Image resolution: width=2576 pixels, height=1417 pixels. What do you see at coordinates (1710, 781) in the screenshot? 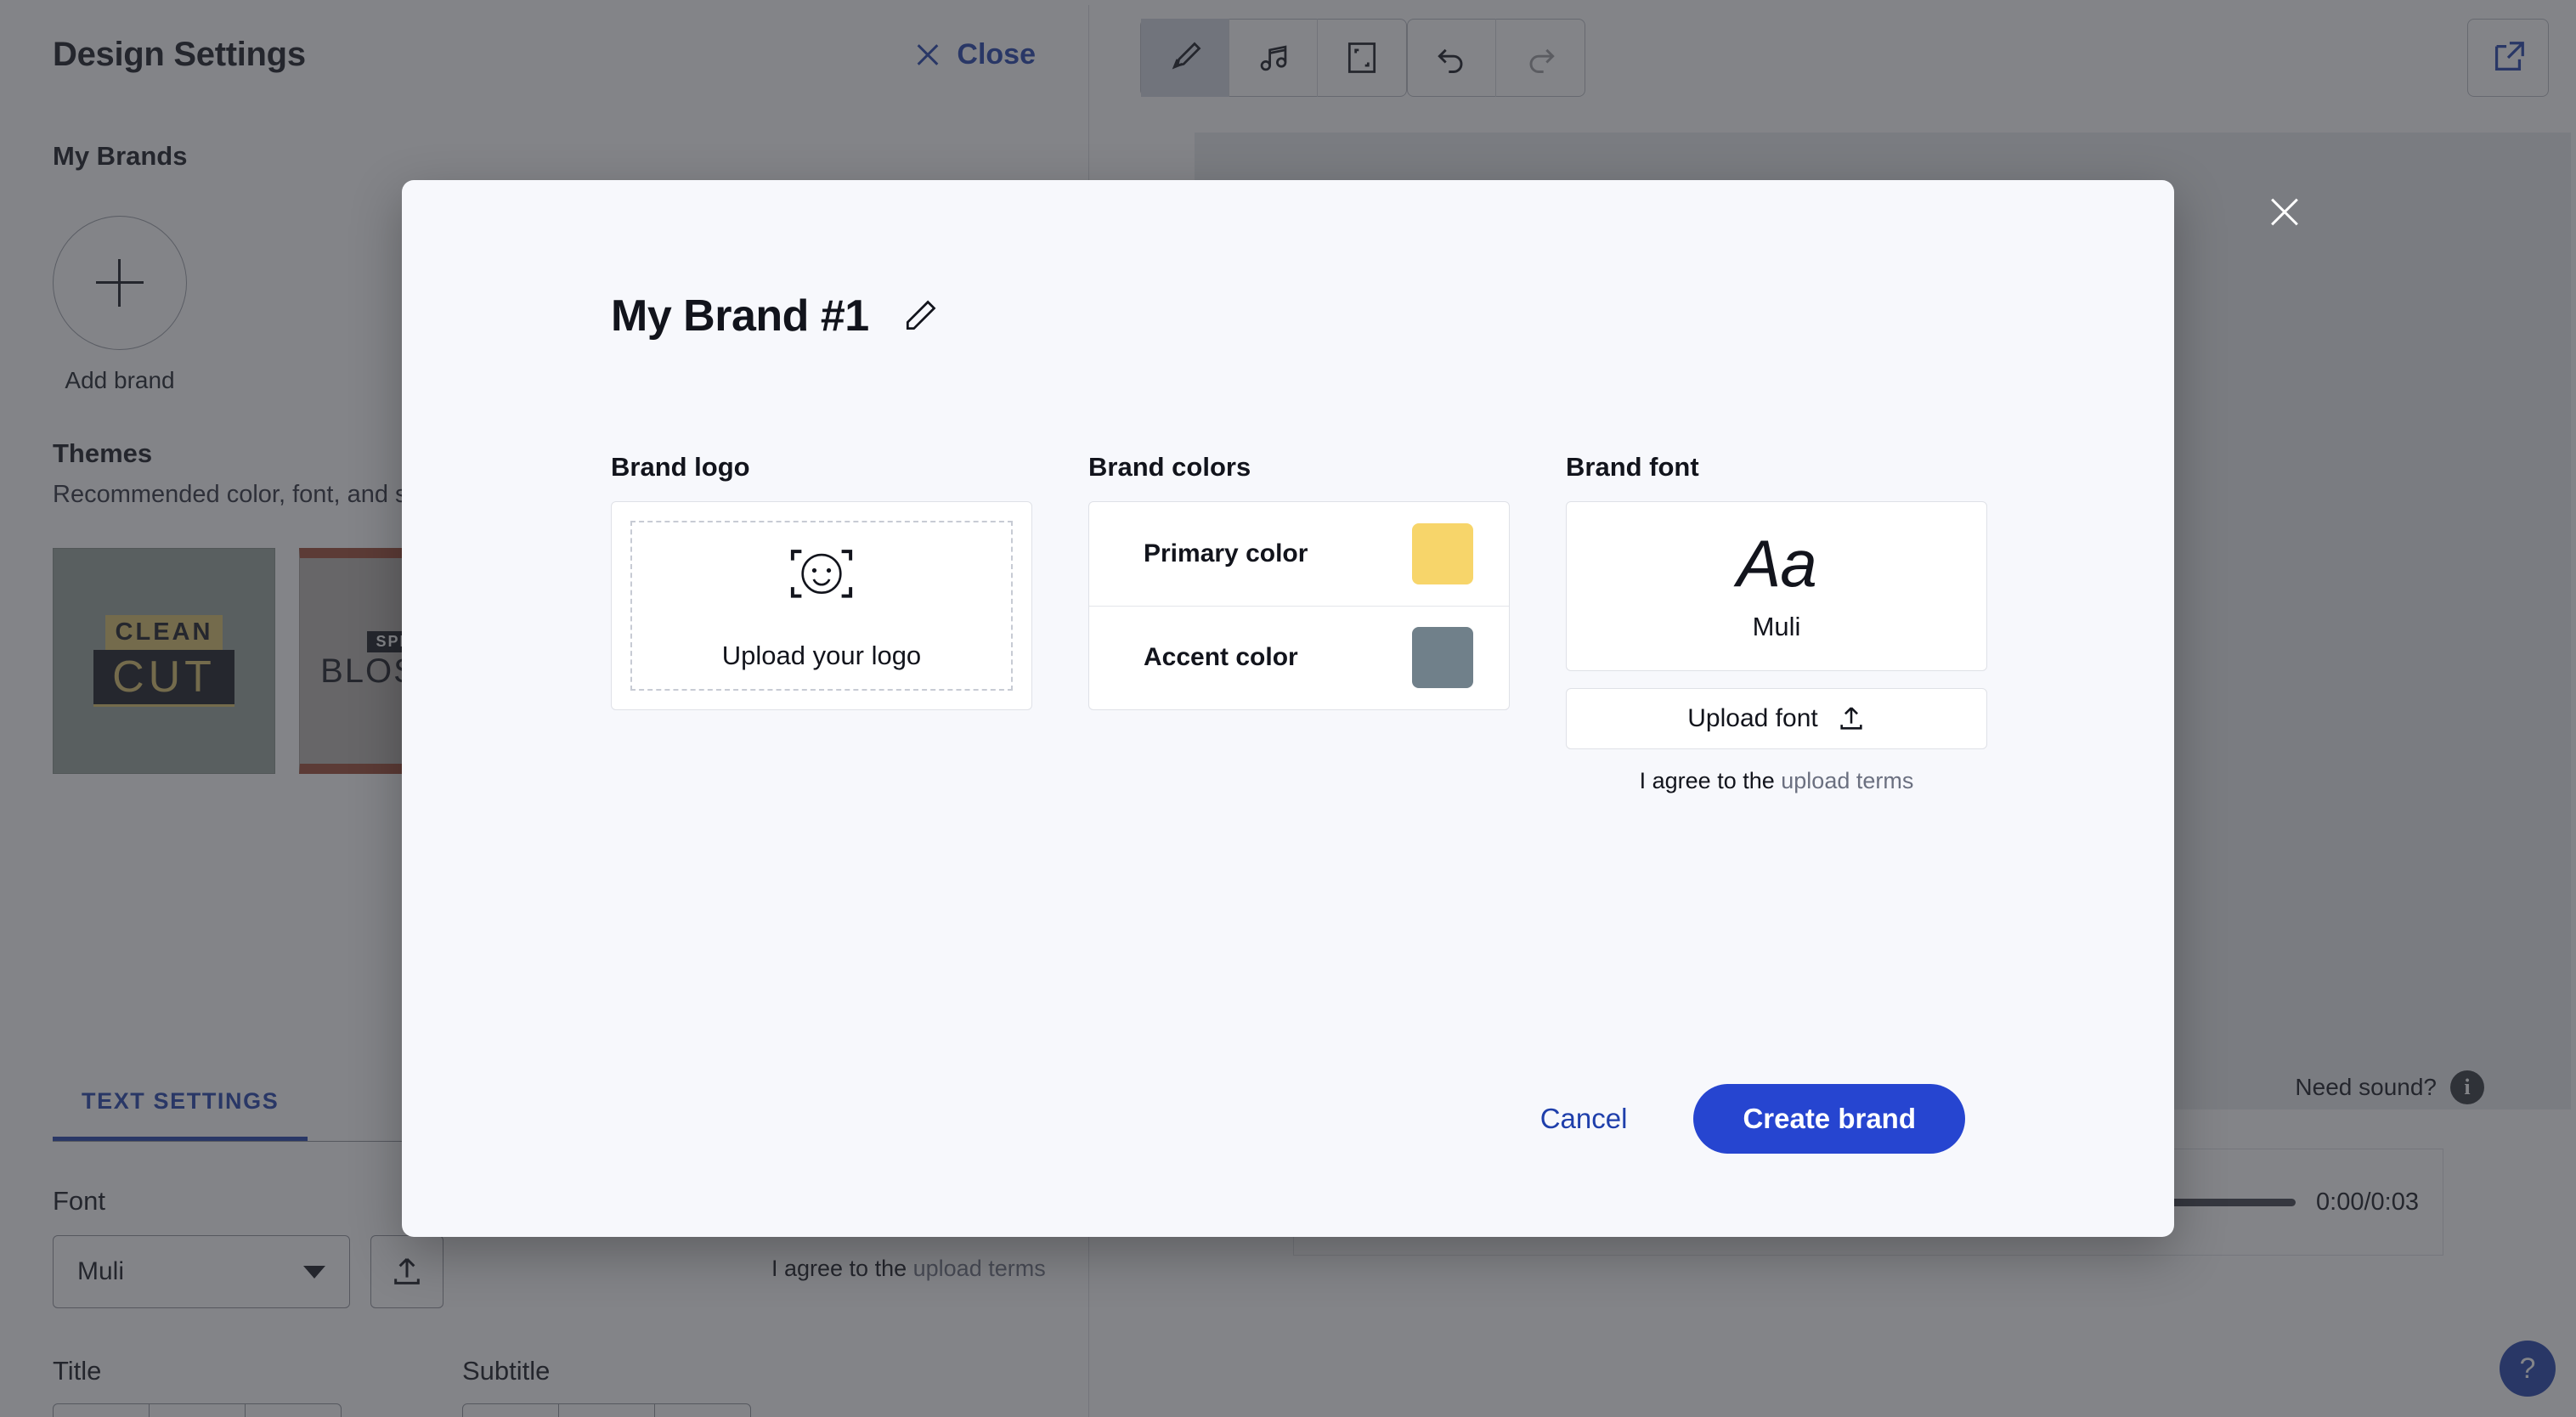
I see `agree-text: I agree to the` at bounding box center [1710, 781].